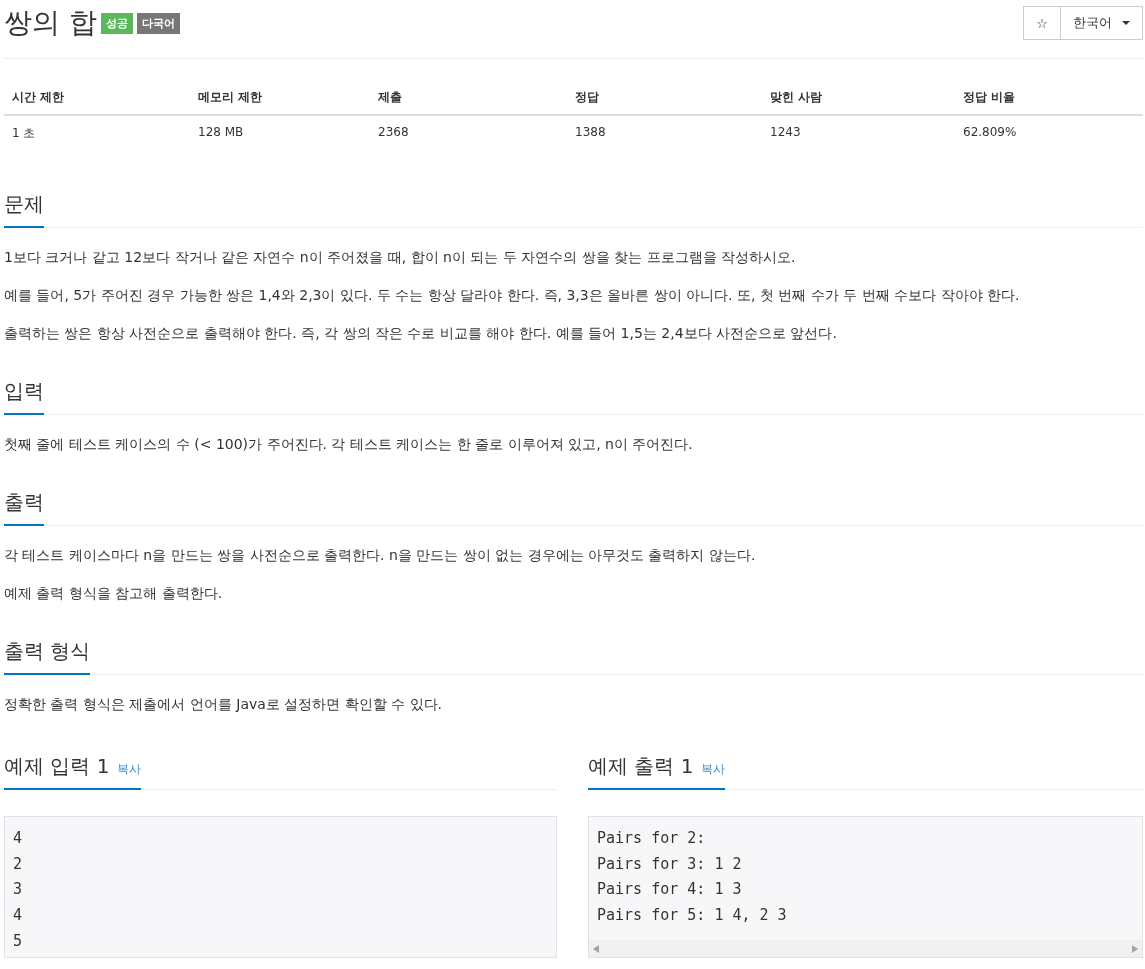 This screenshot has width=1145, height=969. What do you see at coordinates (400, 257) in the screenshot?
I see `paragraph: 1보다 크거나 같고 12보다 작거나 같은 자연수 n이 주어졌을 때, 합이 n이 되는 두 자연수의 쌍을 찾는 프로그램을 작성하시오.` at bounding box center [400, 257].